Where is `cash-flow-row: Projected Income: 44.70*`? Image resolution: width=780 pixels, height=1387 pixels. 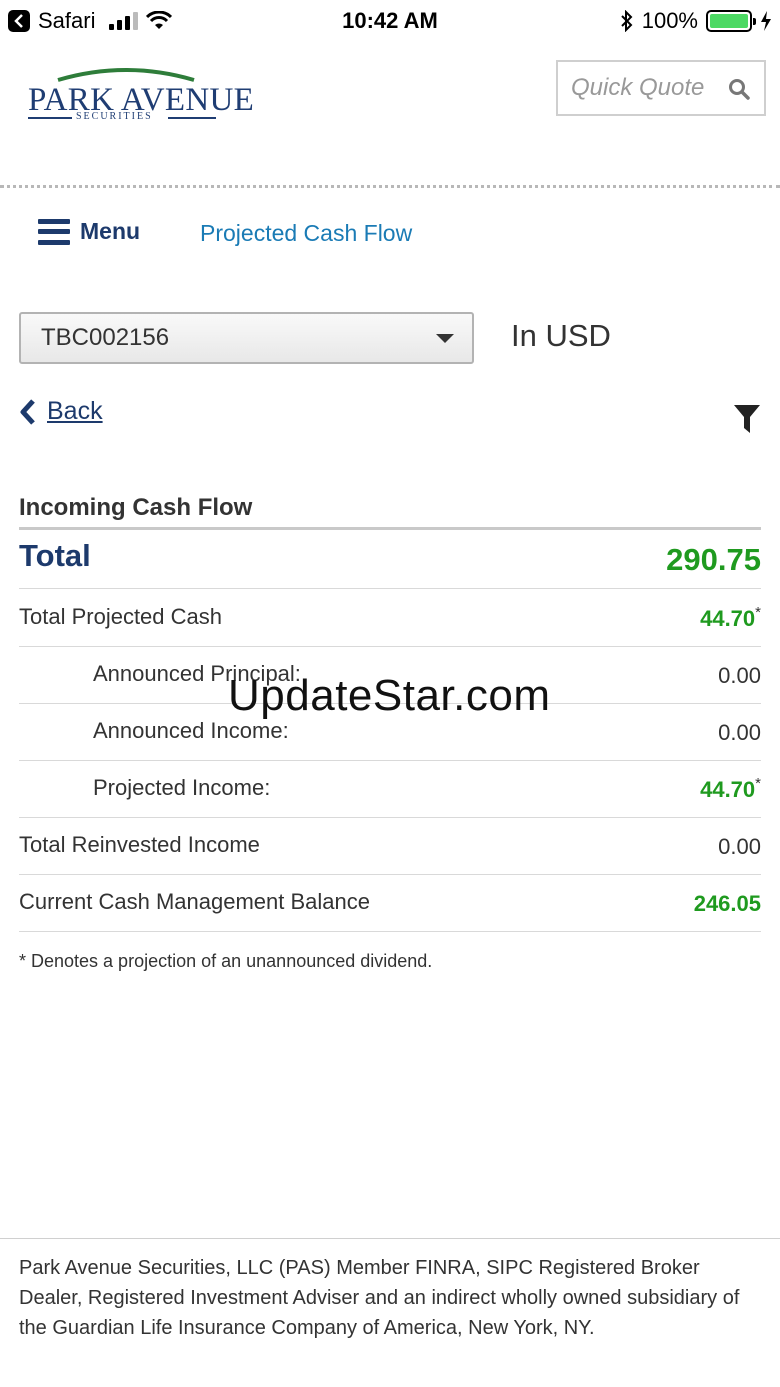 cash-flow-row: Projected Income: 44.70* is located at coordinates (390, 789).